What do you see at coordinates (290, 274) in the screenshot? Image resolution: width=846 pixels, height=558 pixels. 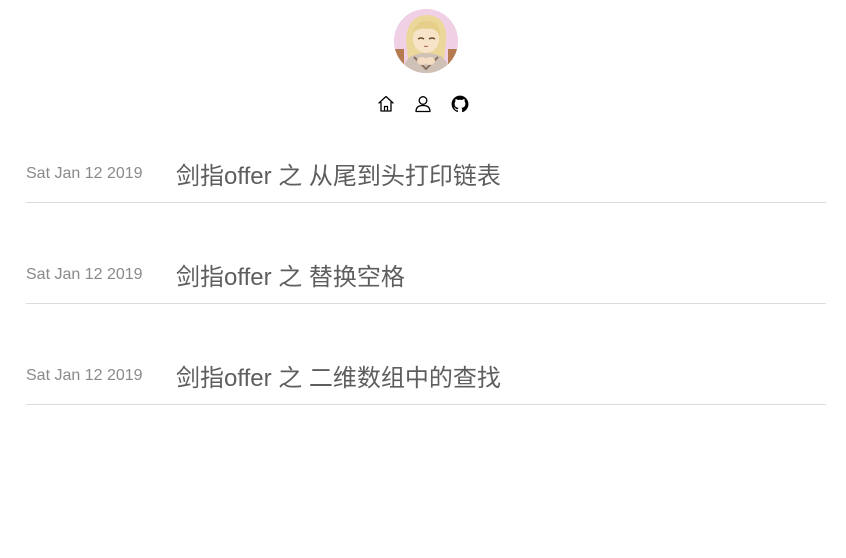 I see `post-title-link: 剑指offer 之 替换空格` at bounding box center [290, 274].